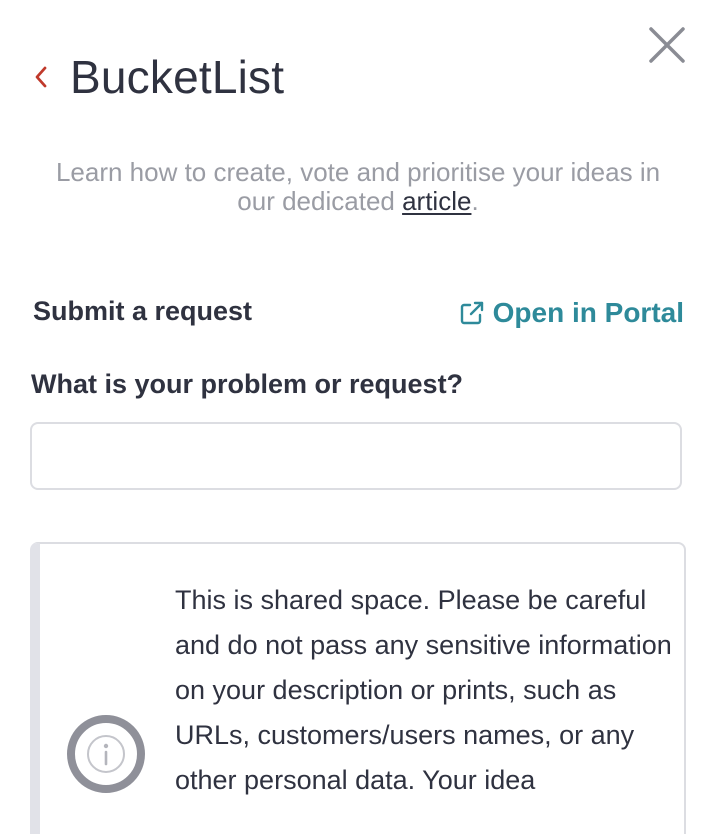 Image resolution: width=714 pixels, height=834 pixels. Describe the element at coordinates (177, 77) in the screenshot. I see `page-title: BucketList` at that location.